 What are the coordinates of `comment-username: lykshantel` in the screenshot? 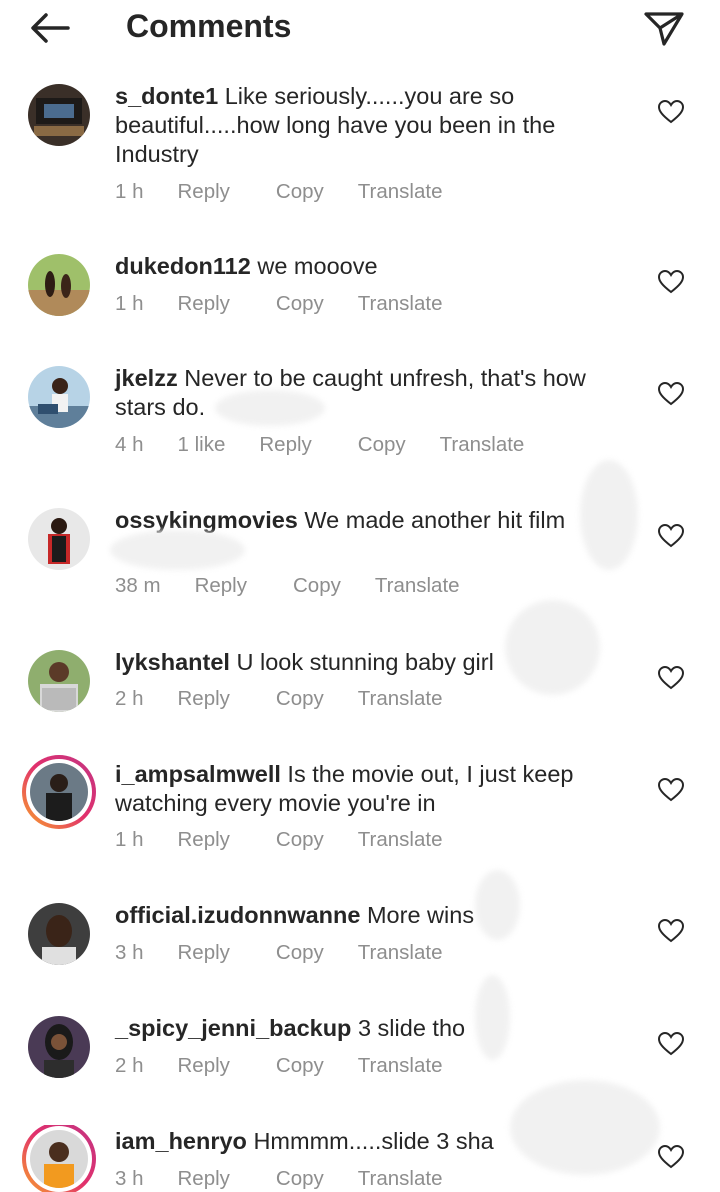 It's located at (172, 662).